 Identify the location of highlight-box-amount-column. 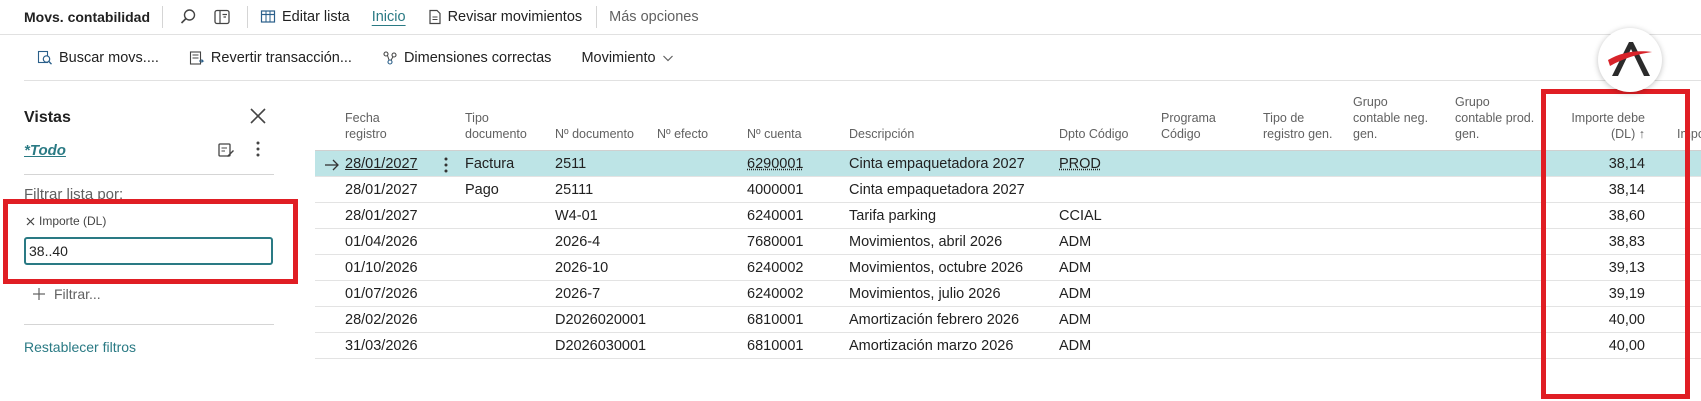
(1615, 244).